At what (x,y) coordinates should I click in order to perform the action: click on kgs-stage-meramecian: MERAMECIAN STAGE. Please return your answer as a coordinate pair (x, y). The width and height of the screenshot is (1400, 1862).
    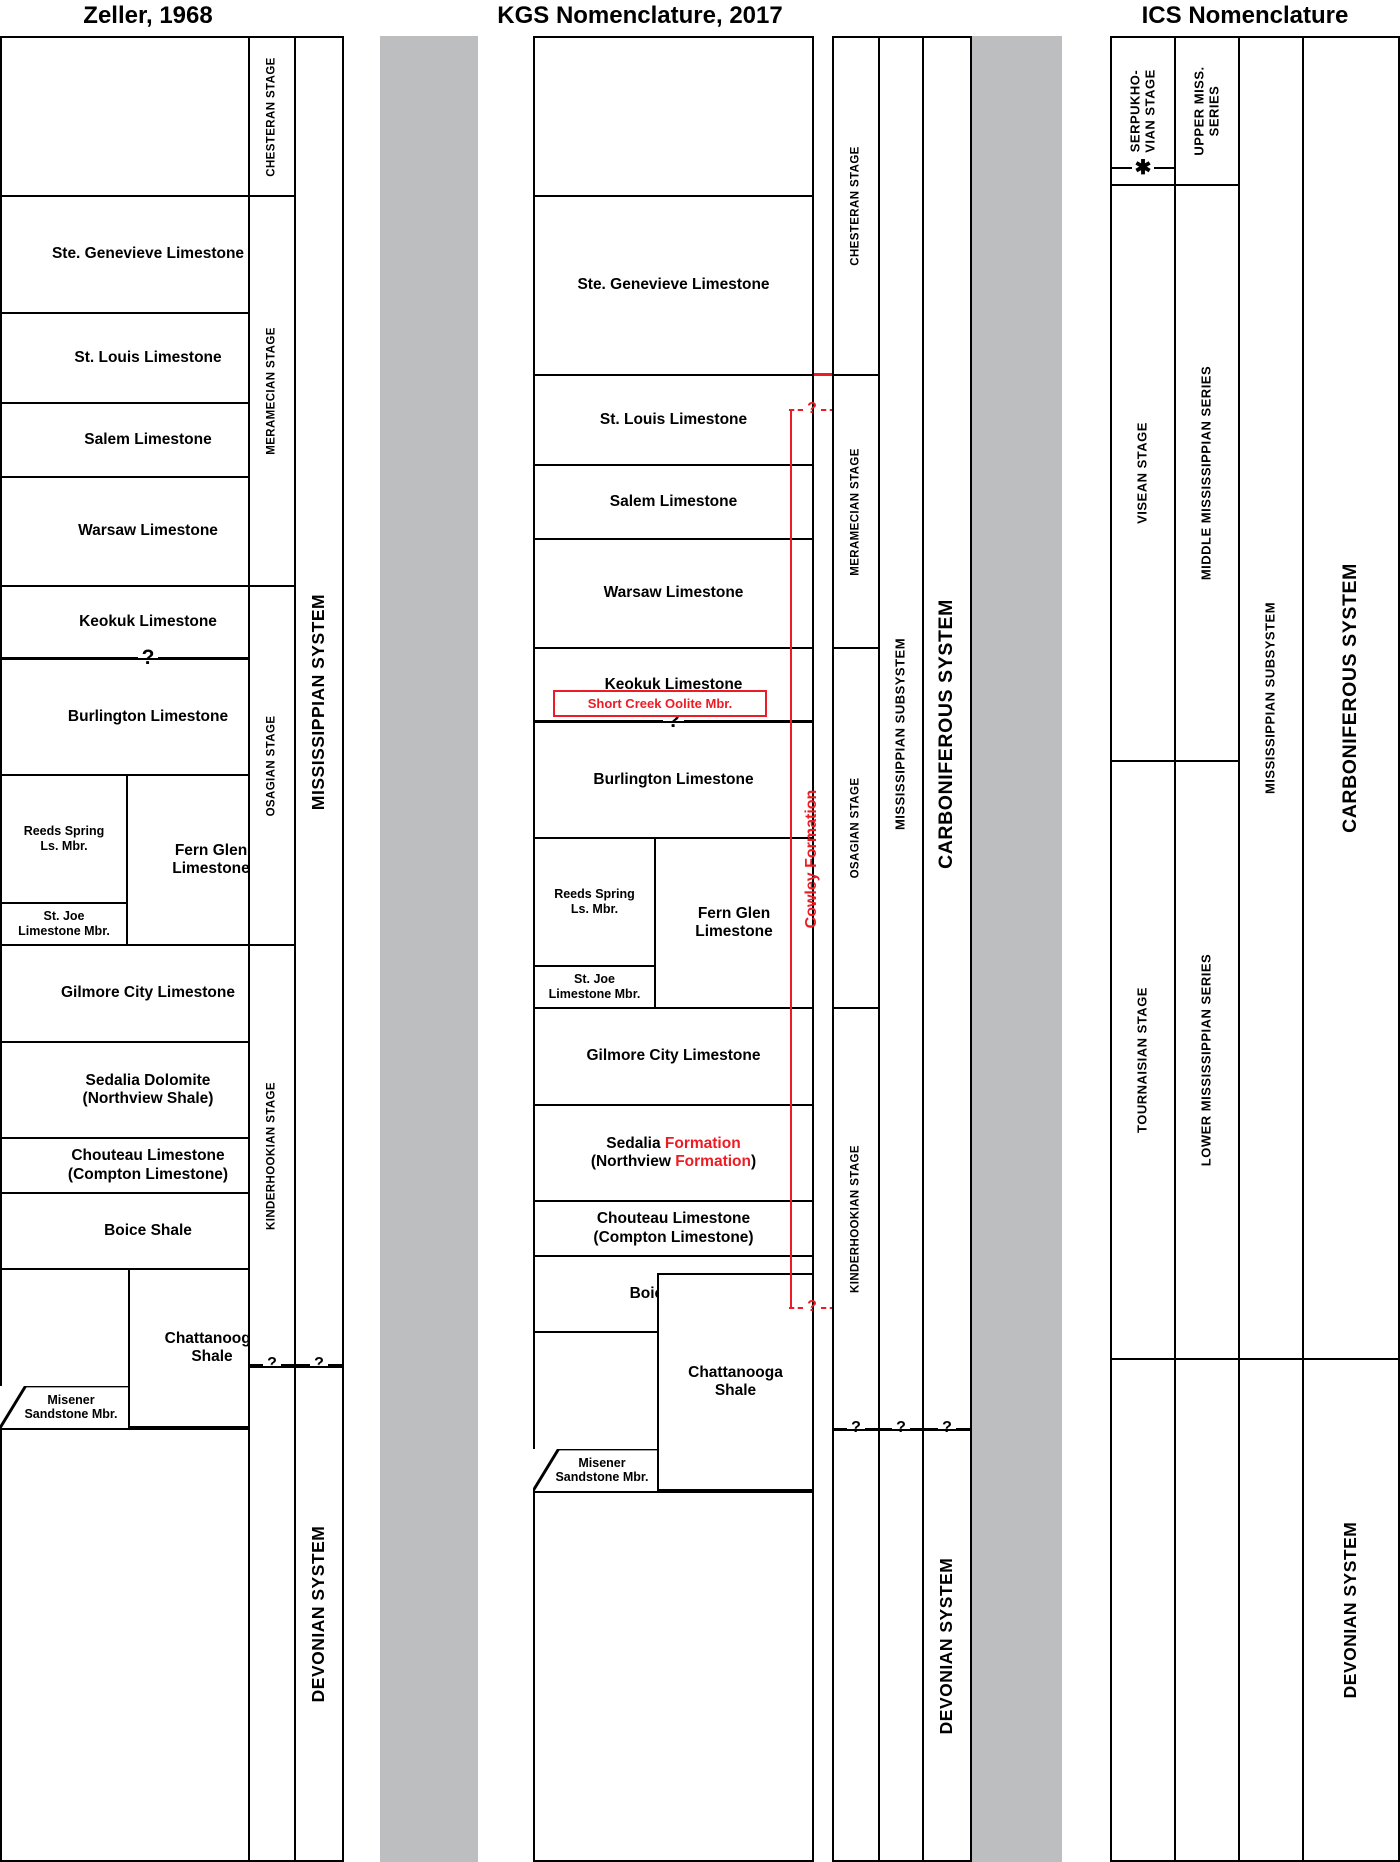
    Looking at the image, I should click on (856, 511).